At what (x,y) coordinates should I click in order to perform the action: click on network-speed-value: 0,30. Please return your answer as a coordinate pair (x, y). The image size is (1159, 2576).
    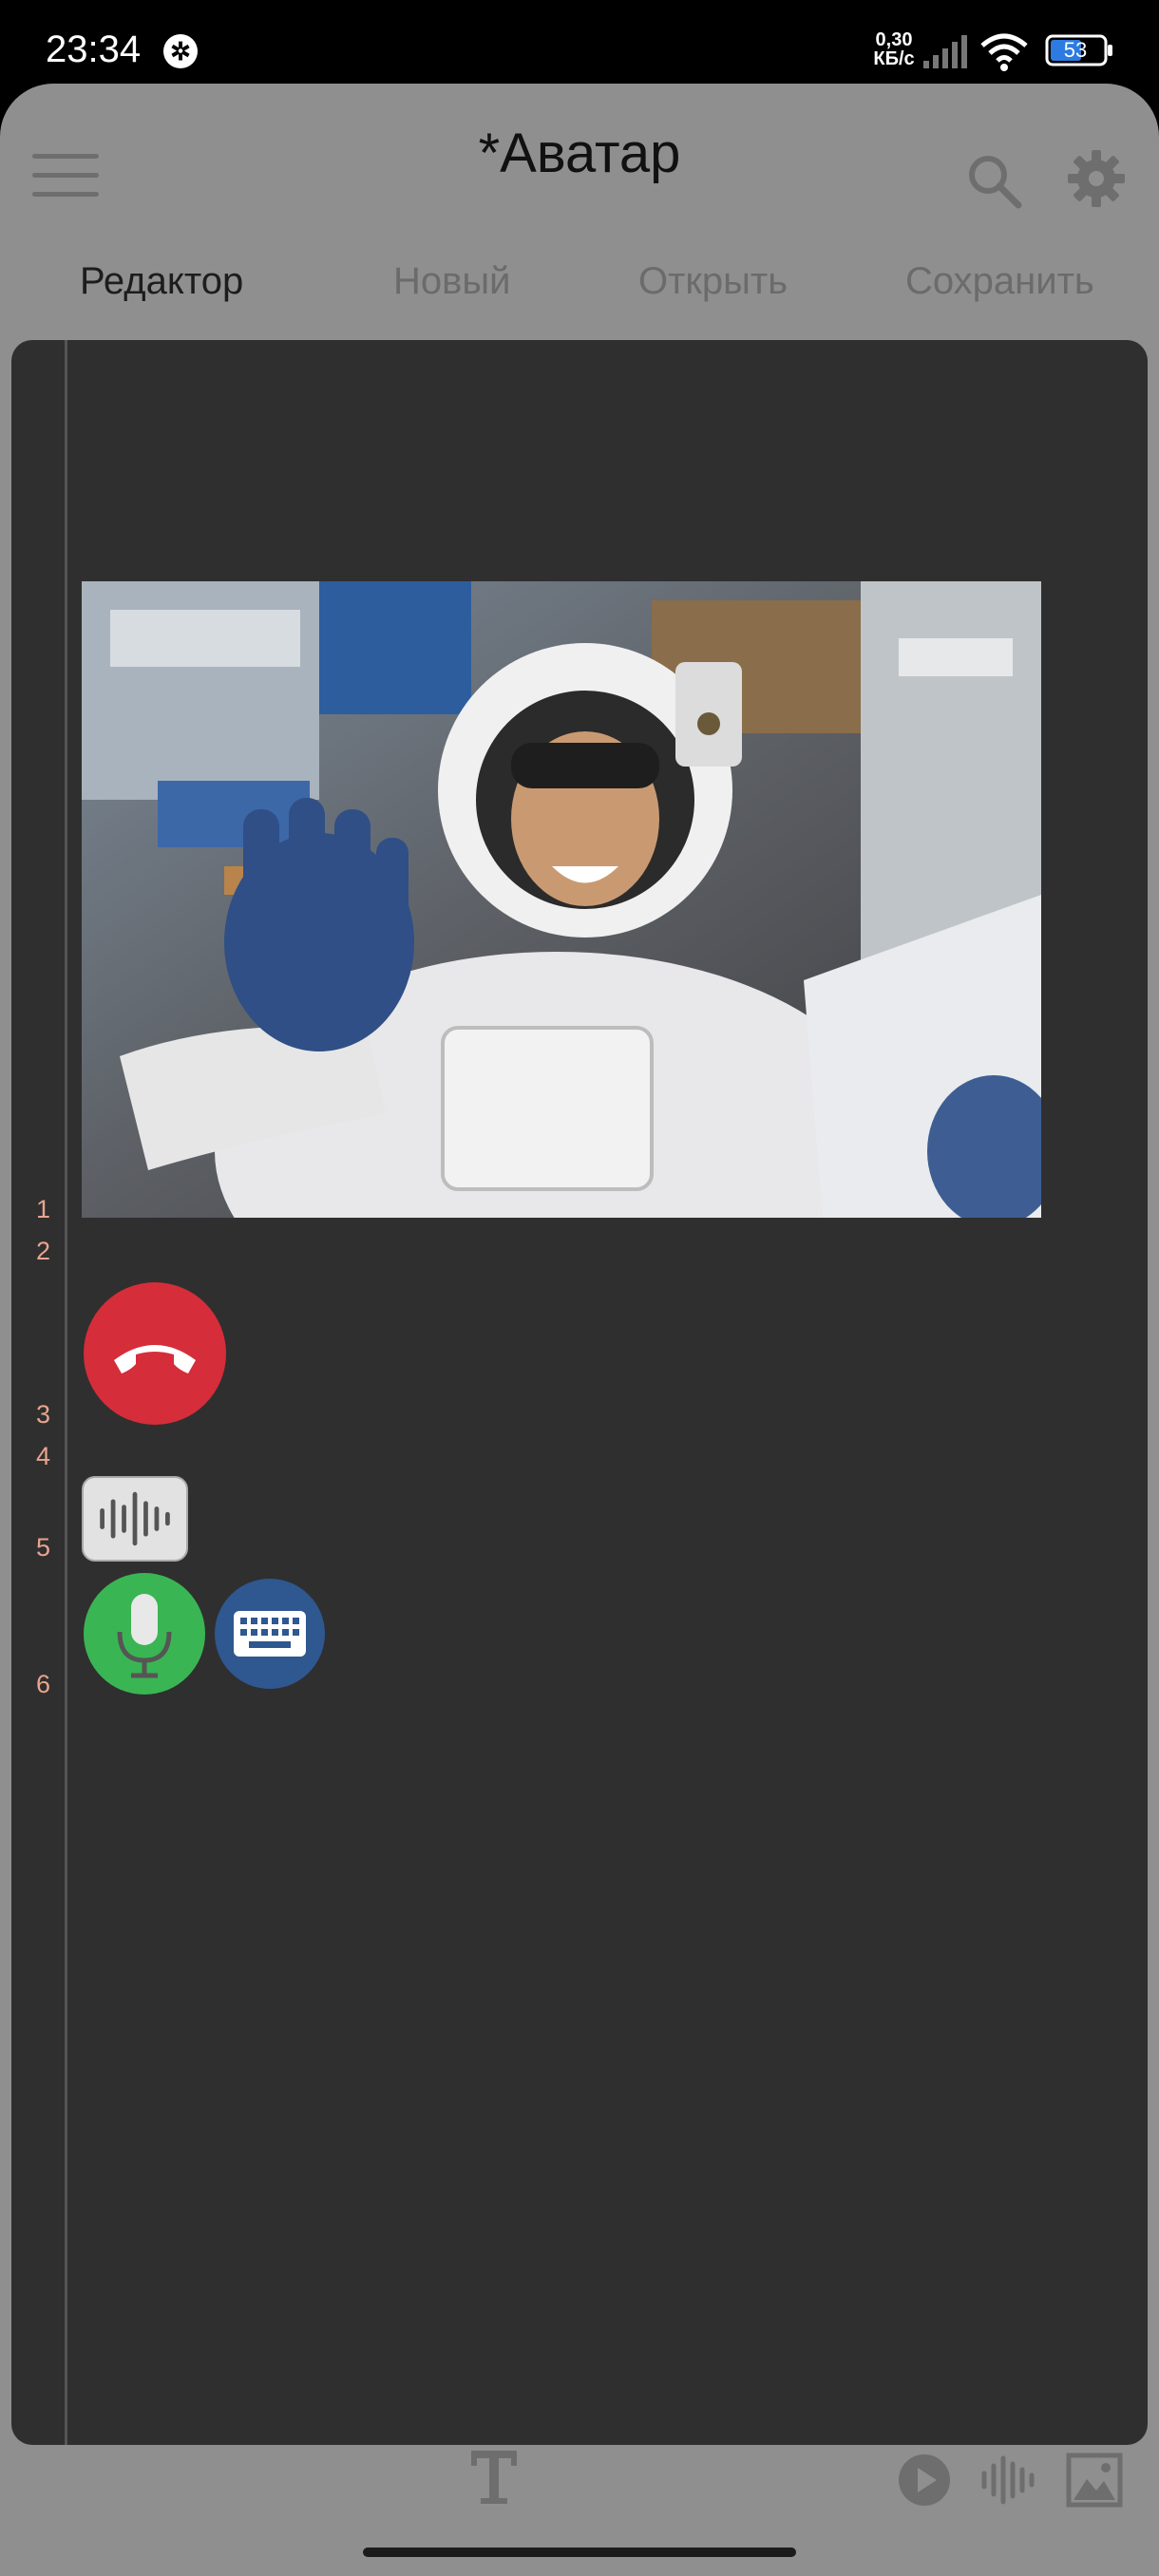
    Looking at the image, I should click on (894, 39).